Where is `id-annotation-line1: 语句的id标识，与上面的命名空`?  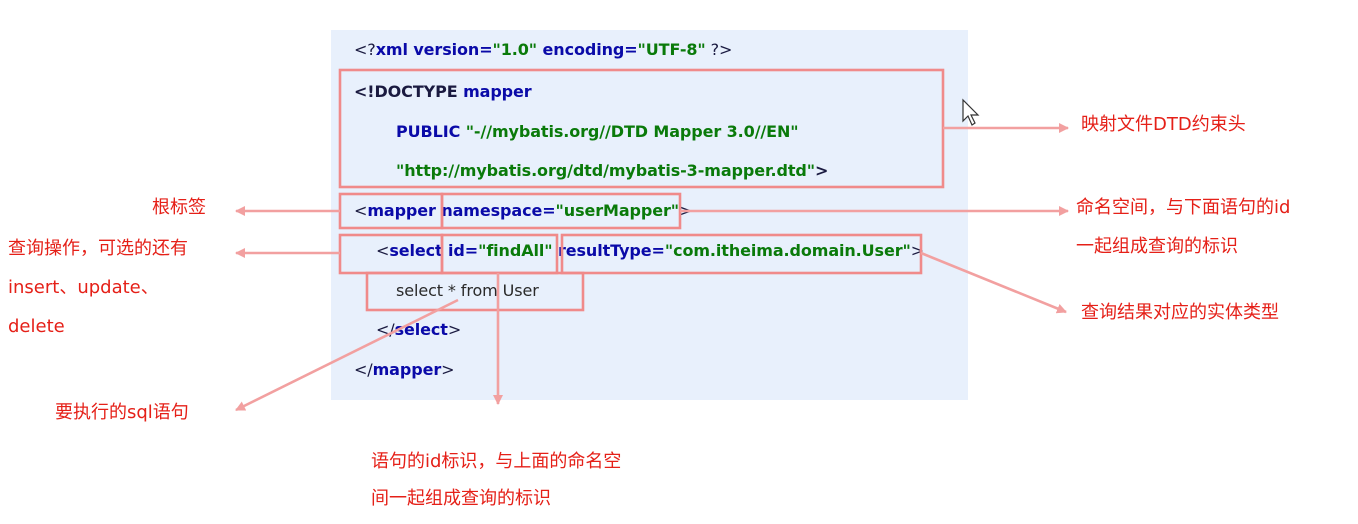 id-annotation-line1: 语句的id标识，与上面的命名空 is located at coordinates (496, 461).